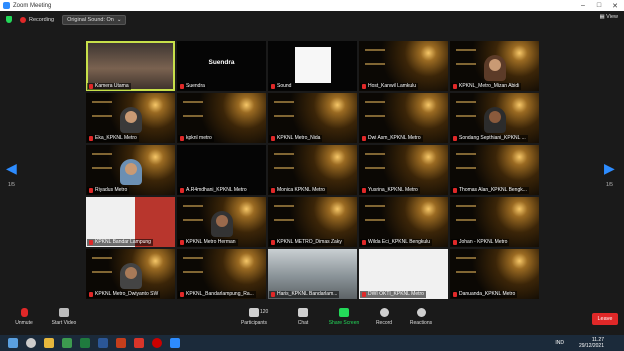 This screenshot has width=624, height=351. What do you see at coordinates (221, 118) in the screenshot?
I see `video-tile: kpknl metro` at bounding box center [221, 118].